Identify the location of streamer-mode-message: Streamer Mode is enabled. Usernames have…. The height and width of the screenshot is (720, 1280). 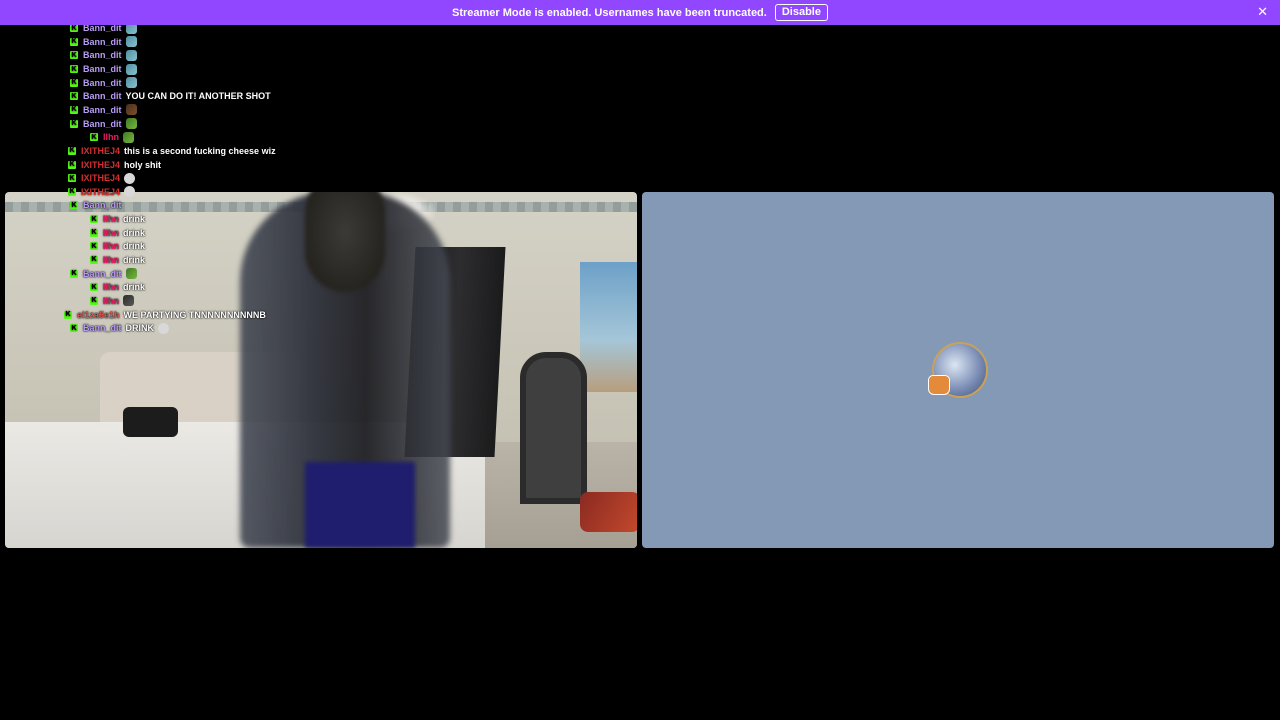
(609, 12).